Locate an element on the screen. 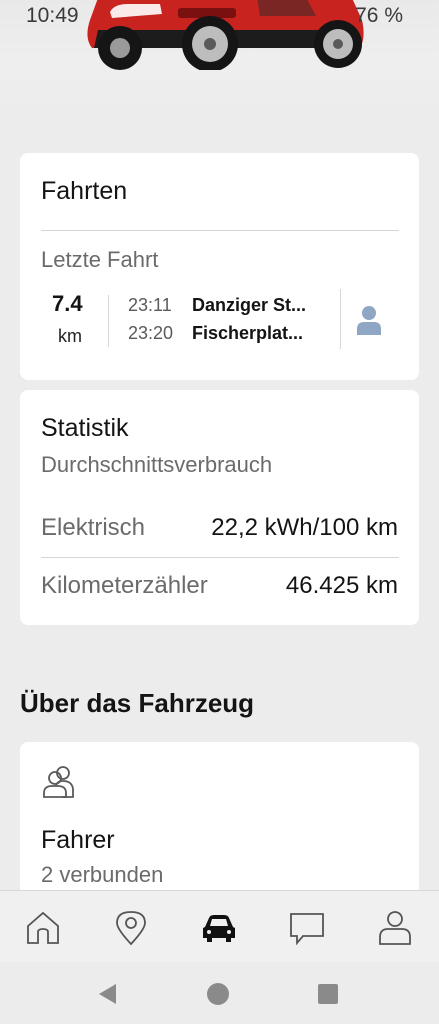  trip-start-time: 23:11 is located at coordinates (150, 305).